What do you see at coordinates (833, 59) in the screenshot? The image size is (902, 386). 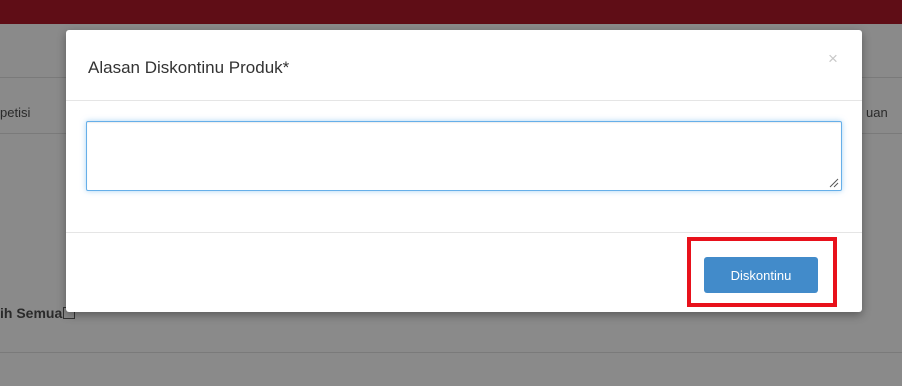 I see `close-icon: ×` at bounding box center [833, 59].